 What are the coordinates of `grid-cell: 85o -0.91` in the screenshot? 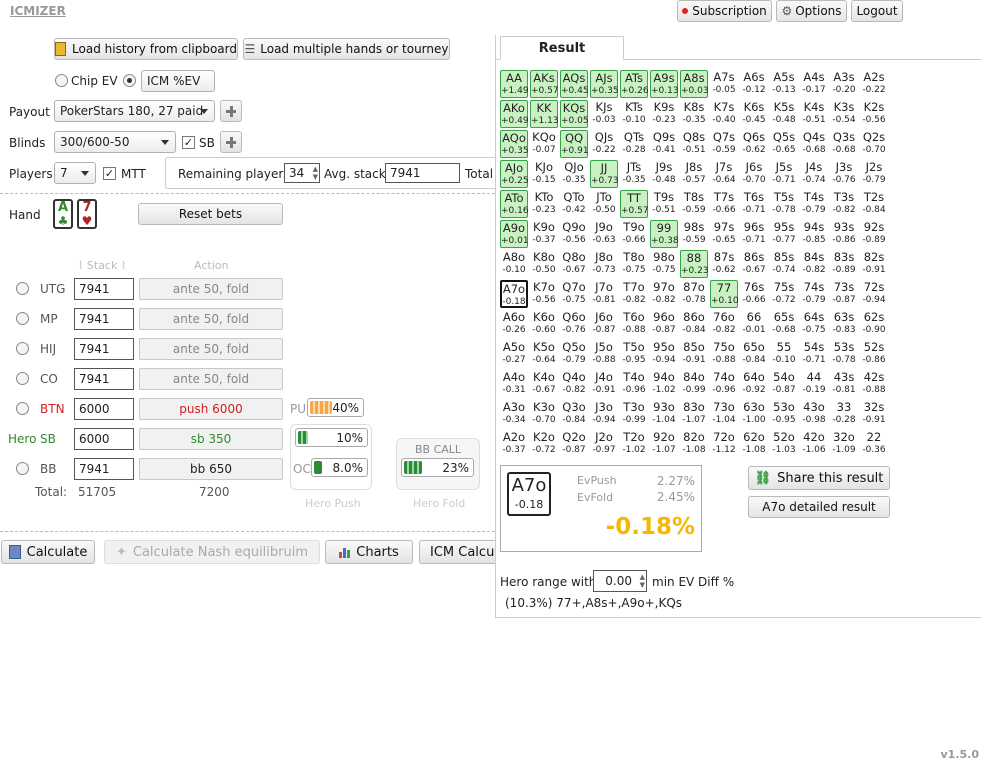 It's located at (694, 354).